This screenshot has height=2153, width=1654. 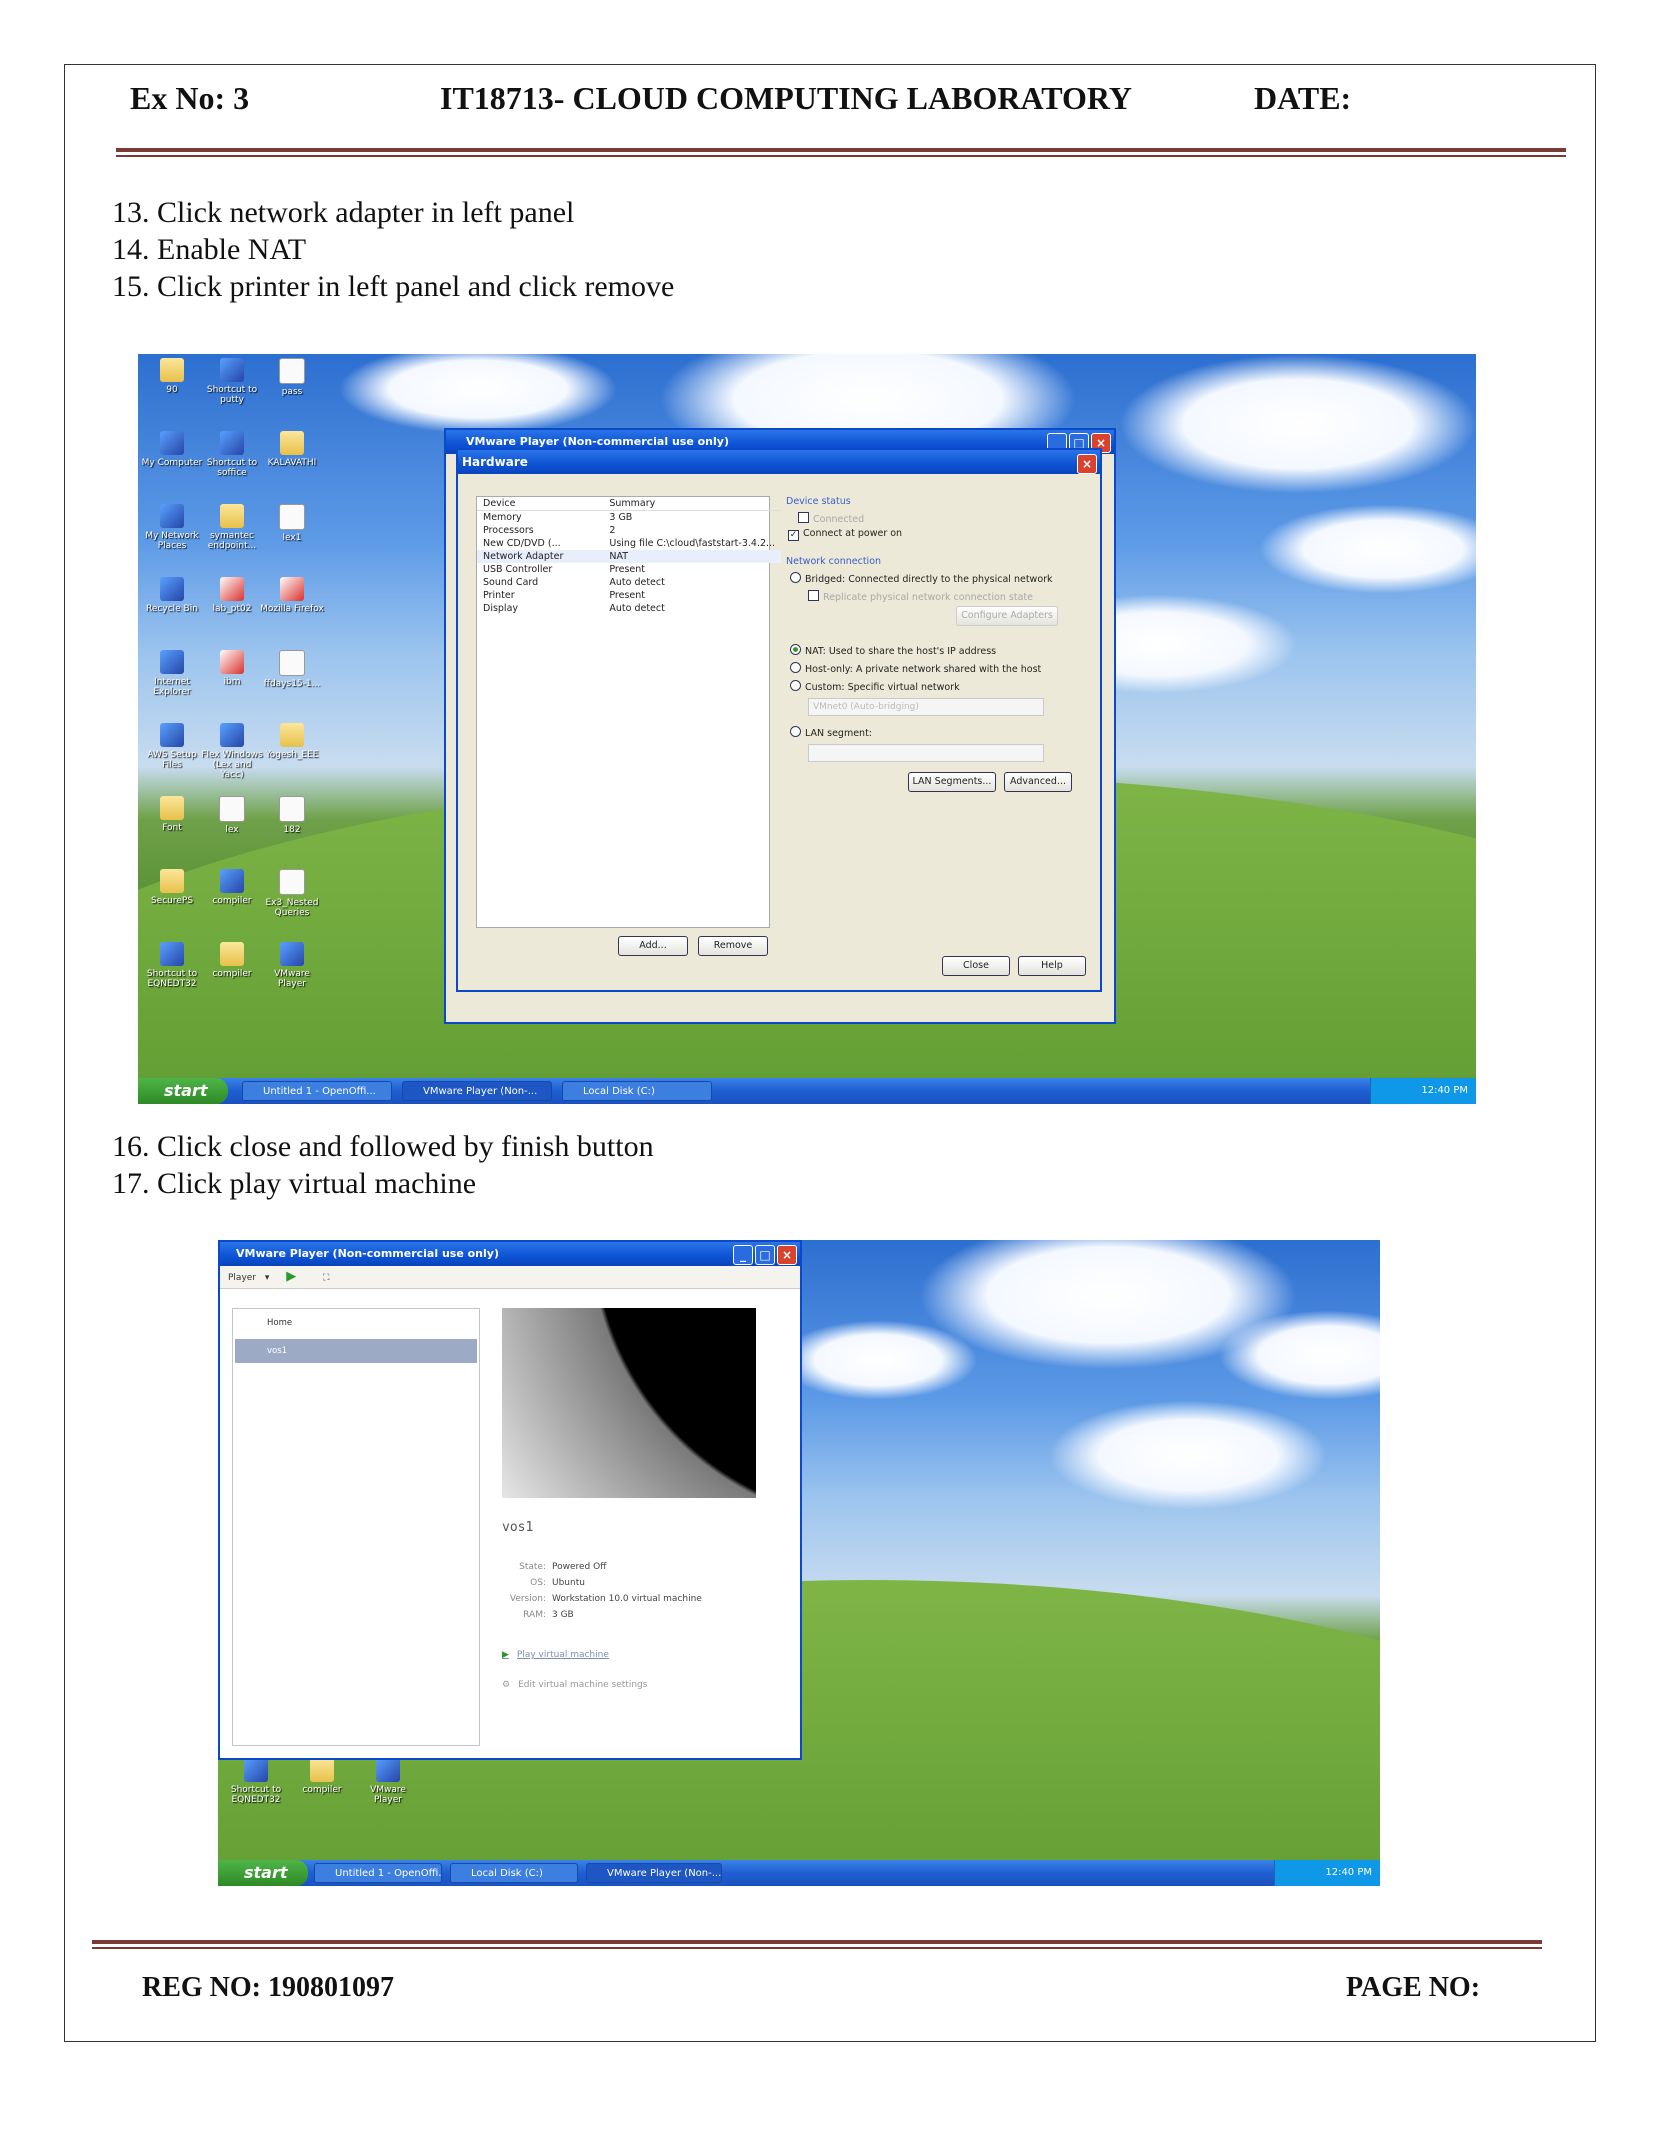 I want to click on connect-at-power-on-checkbox: ✓ Connect at power on, so click(x=845, y=534).